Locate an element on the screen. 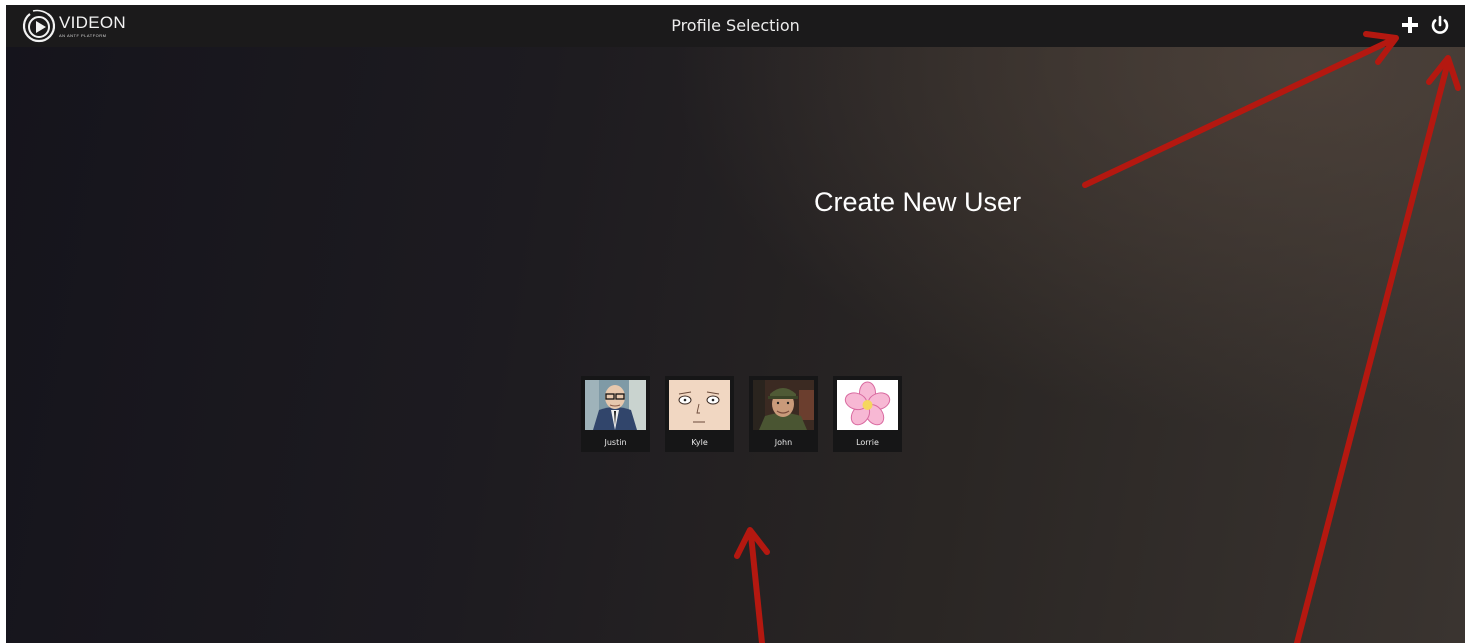 The width and height of the screenshot is (1471, 643). avatar-kyle is located at coordinates (699, 405).